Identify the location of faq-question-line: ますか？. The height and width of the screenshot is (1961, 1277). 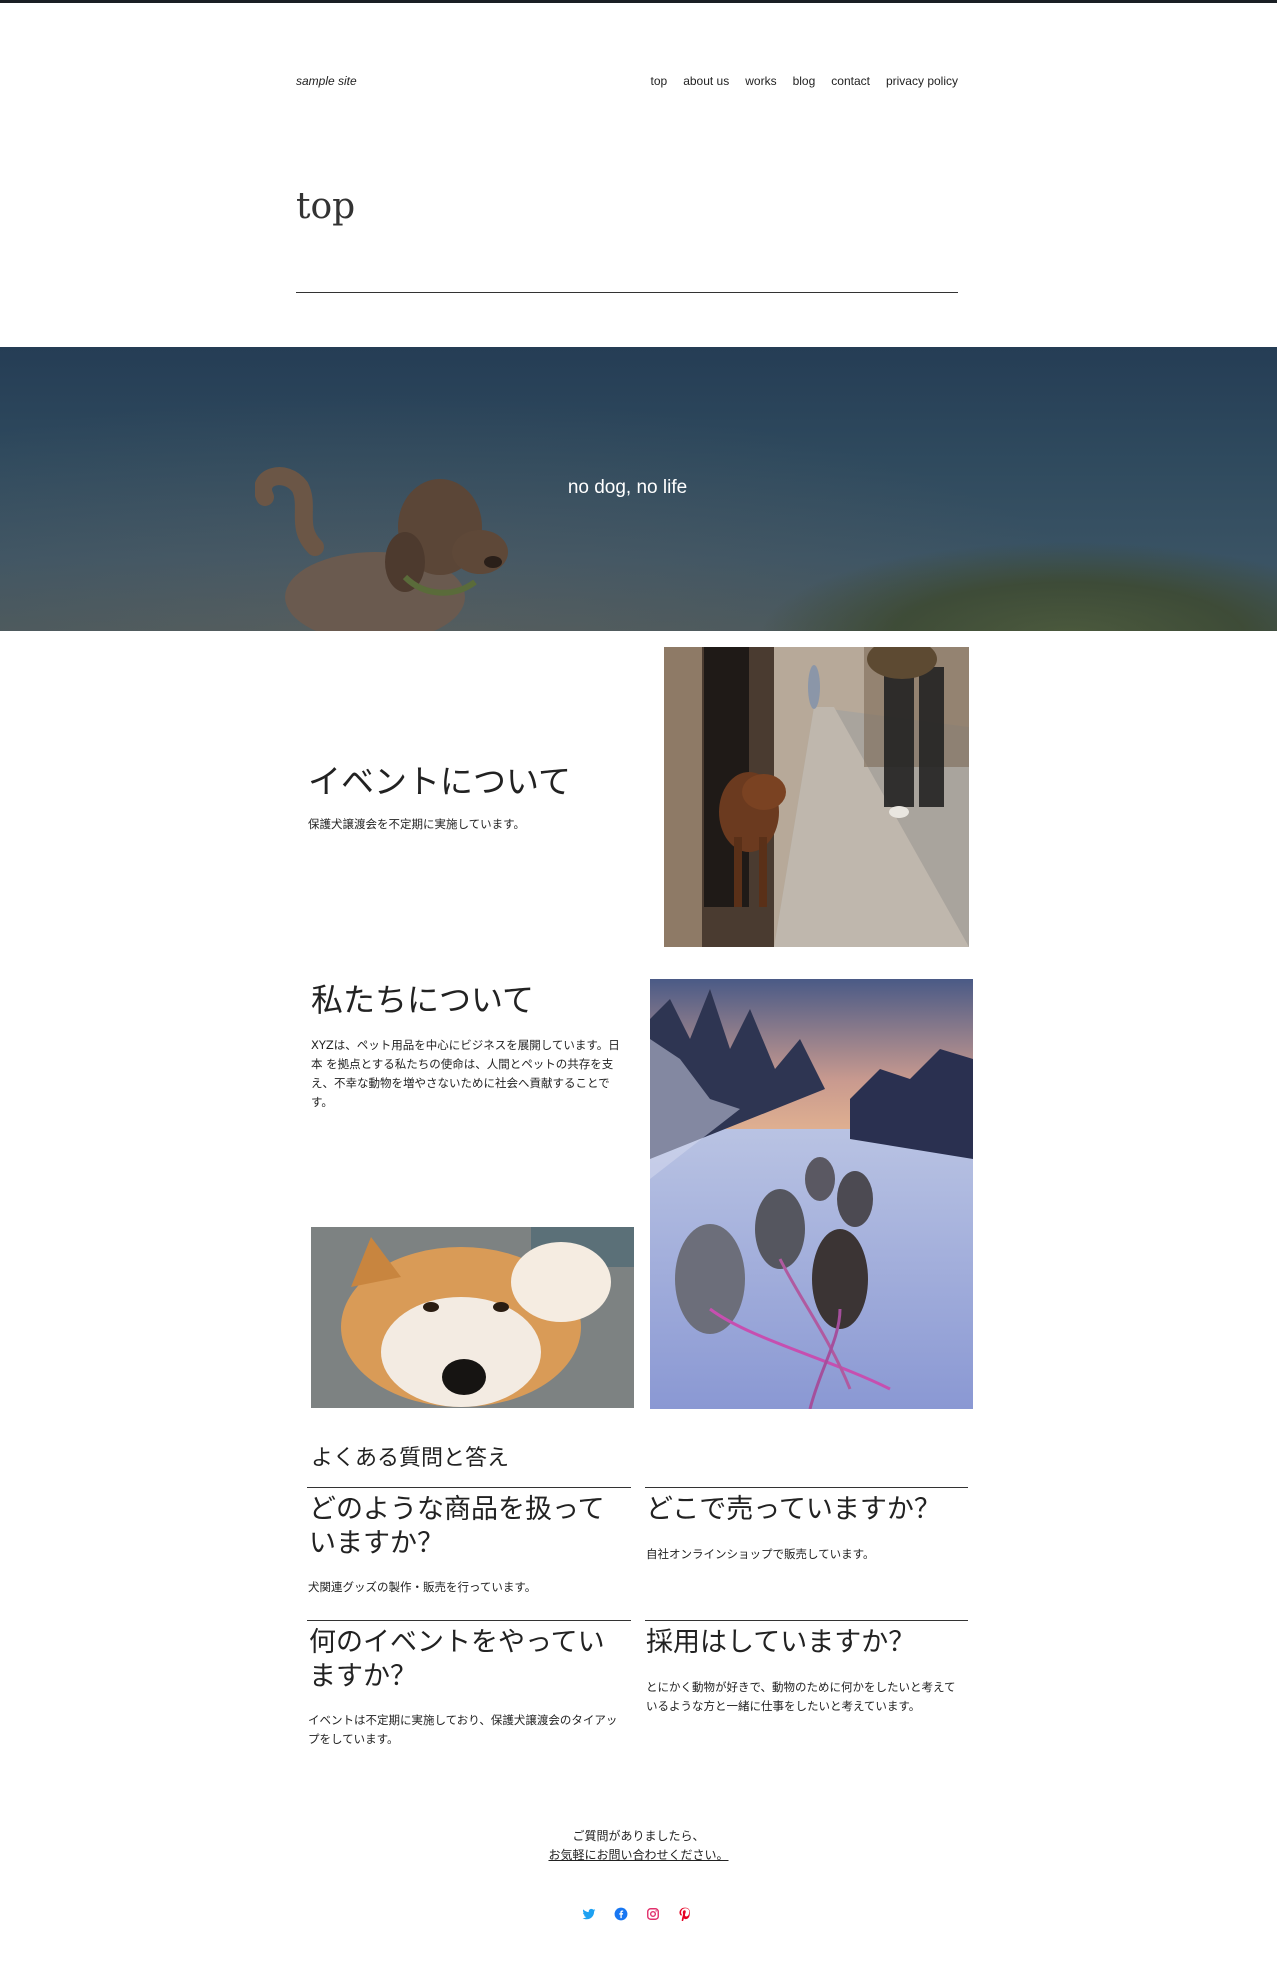
(363, 1676).